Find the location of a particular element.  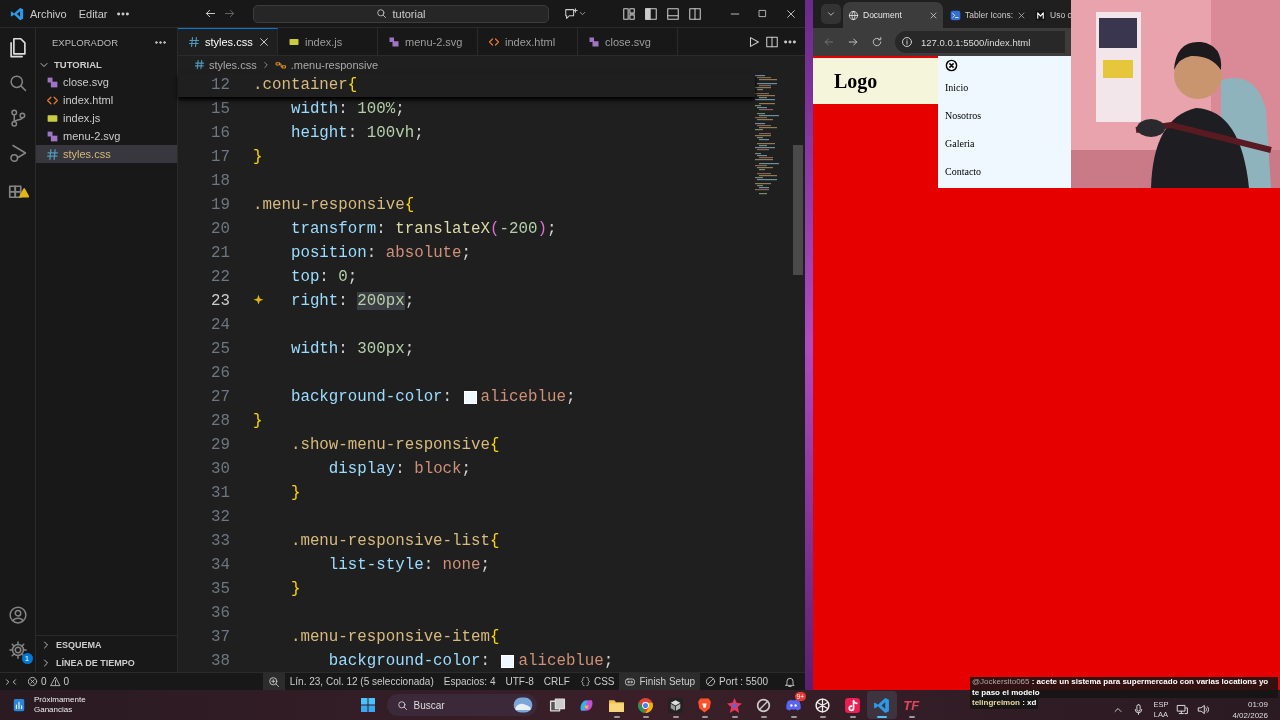

line-number: 26 is located at coordinates (220, 373).